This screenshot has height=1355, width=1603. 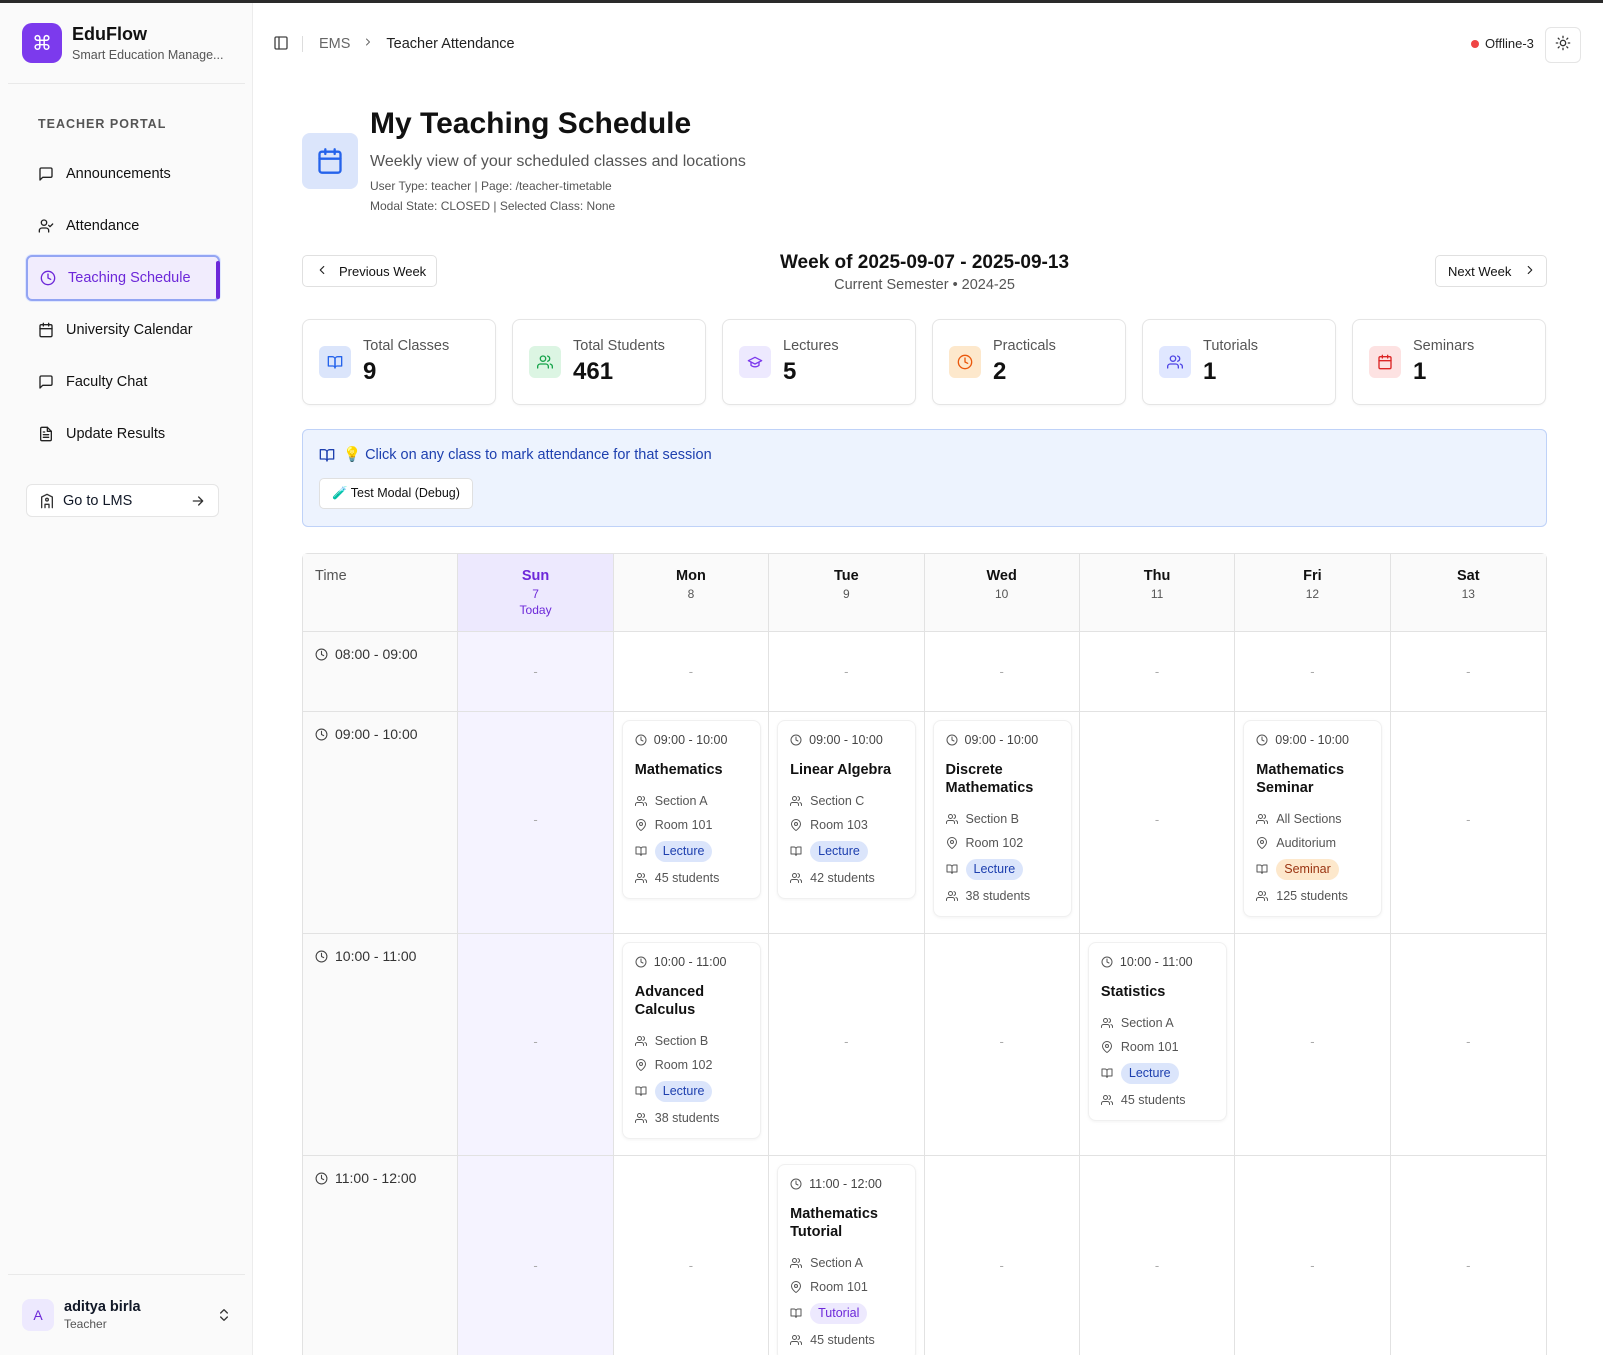 I want to click on user-name: aditya birla, so click(x=102, y=1307).